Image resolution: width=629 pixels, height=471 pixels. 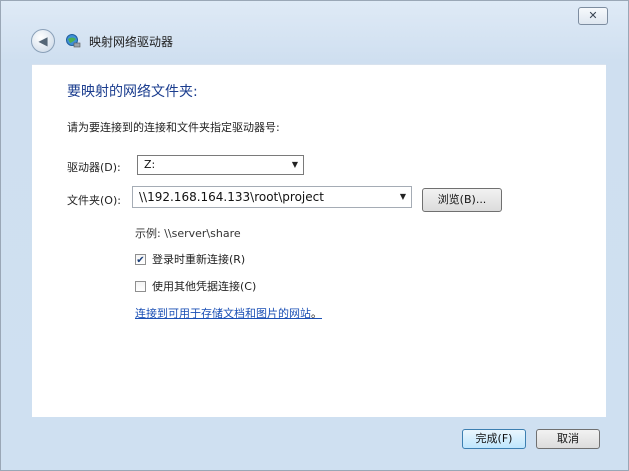 I want to click on other-credentials-checkbox-row: 使用其他凭据连接(C), so click(x=195, y=286).